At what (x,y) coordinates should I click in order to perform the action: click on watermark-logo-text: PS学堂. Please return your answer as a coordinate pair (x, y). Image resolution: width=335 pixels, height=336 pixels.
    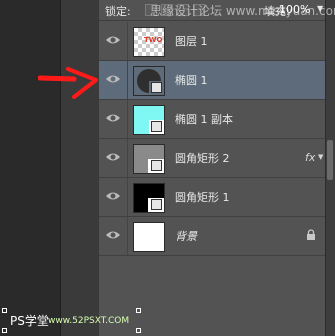
    Looking at the image, I should click on (29, 321).